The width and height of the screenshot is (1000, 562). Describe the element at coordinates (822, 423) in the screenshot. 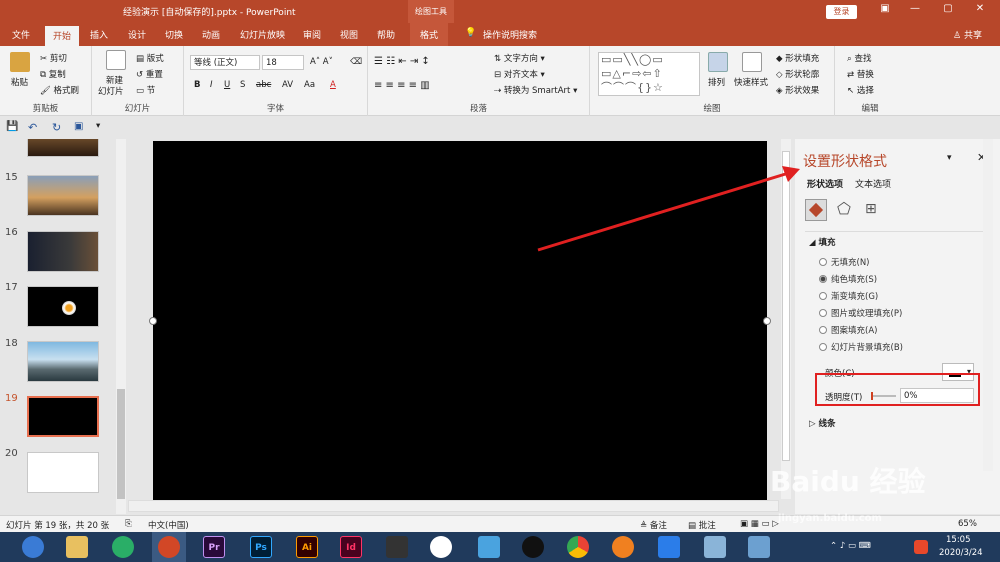

I see `line-section-header: ▷ 线条` at that location.